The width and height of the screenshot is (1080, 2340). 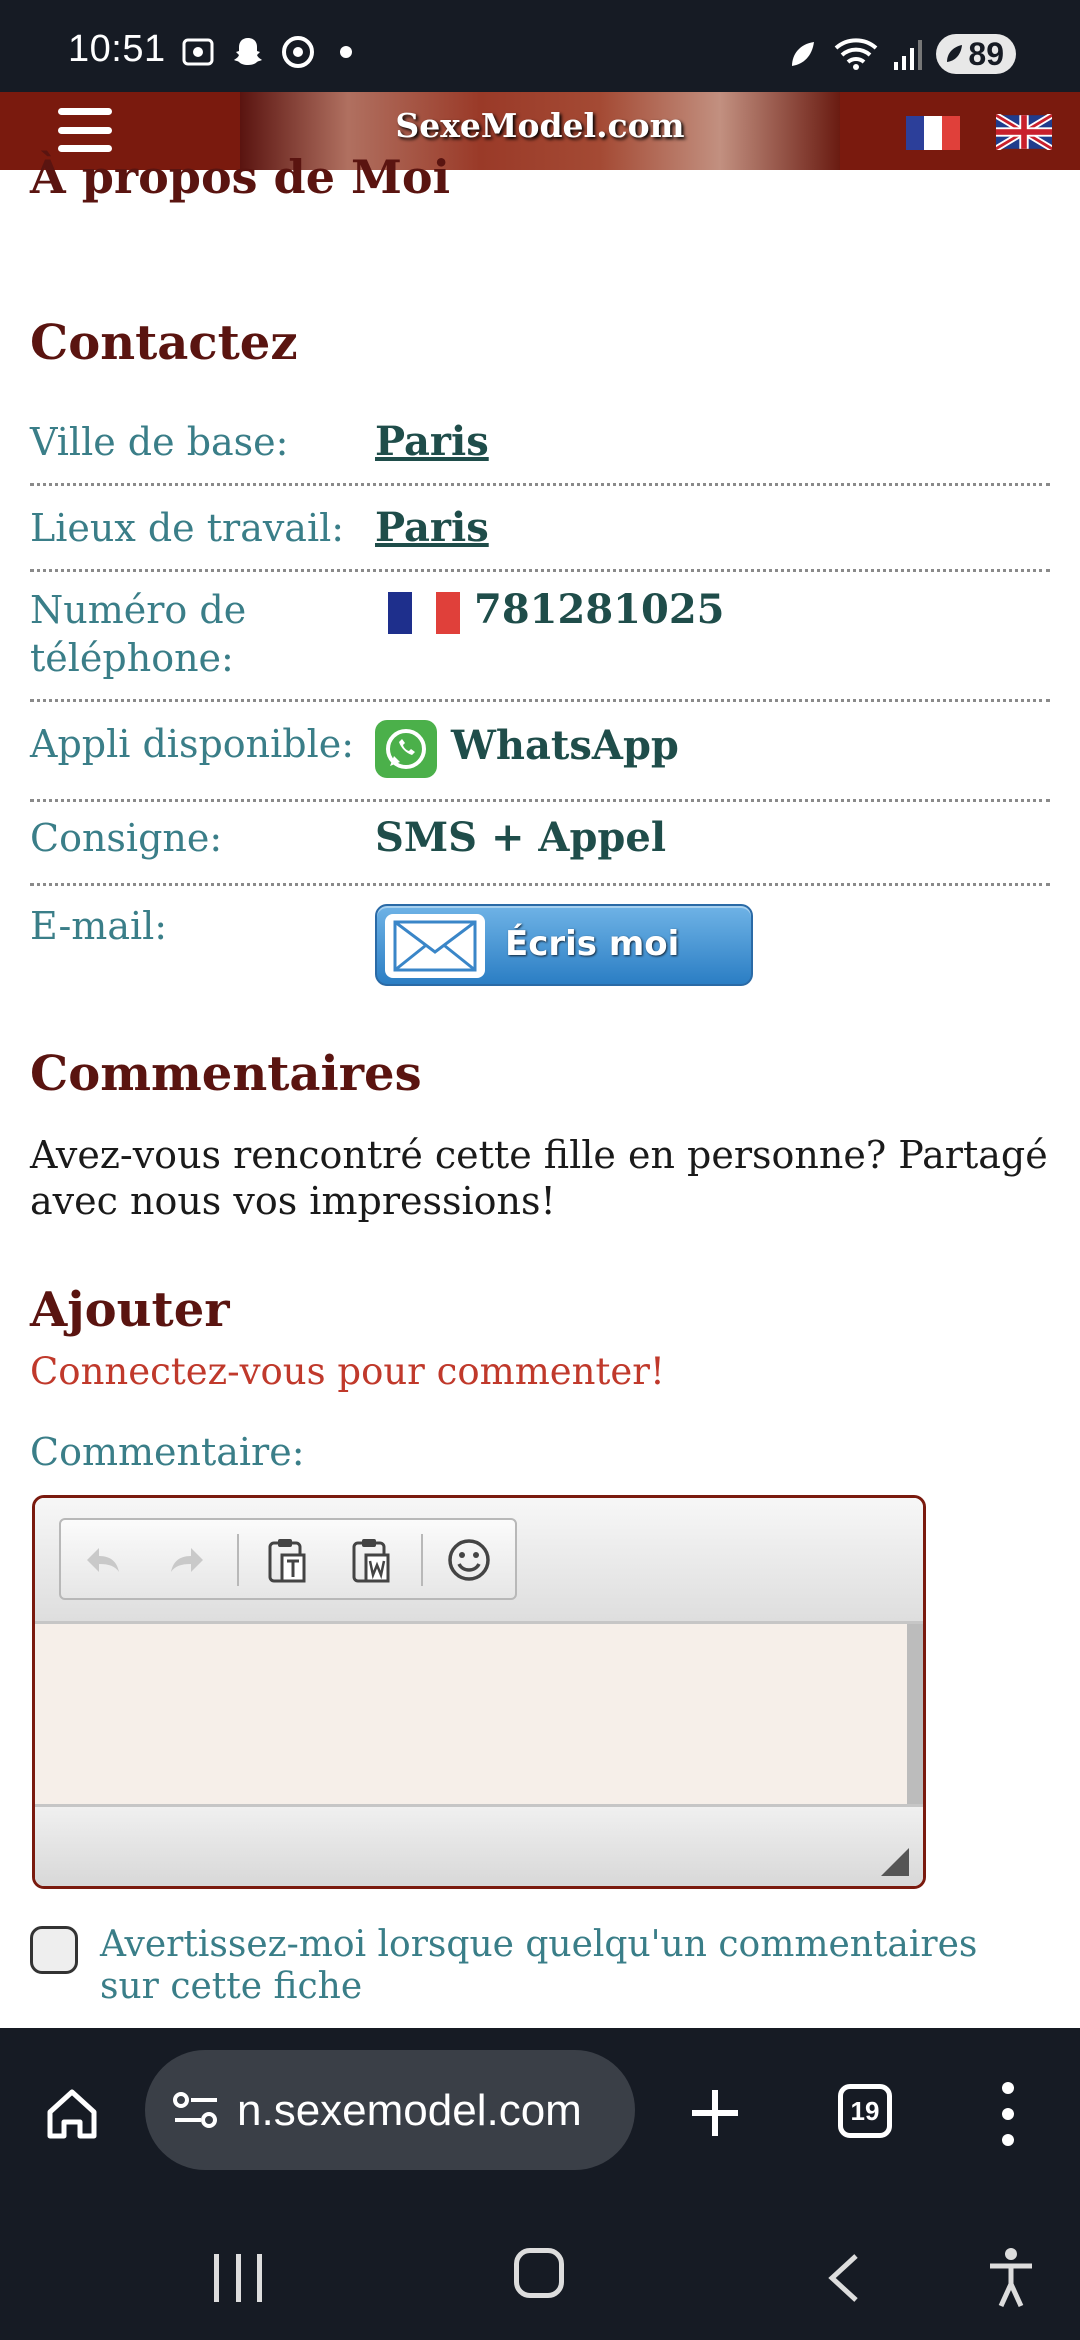 I want to click on whatsapp-value: WhatsApp, so click(x=527, y=749).